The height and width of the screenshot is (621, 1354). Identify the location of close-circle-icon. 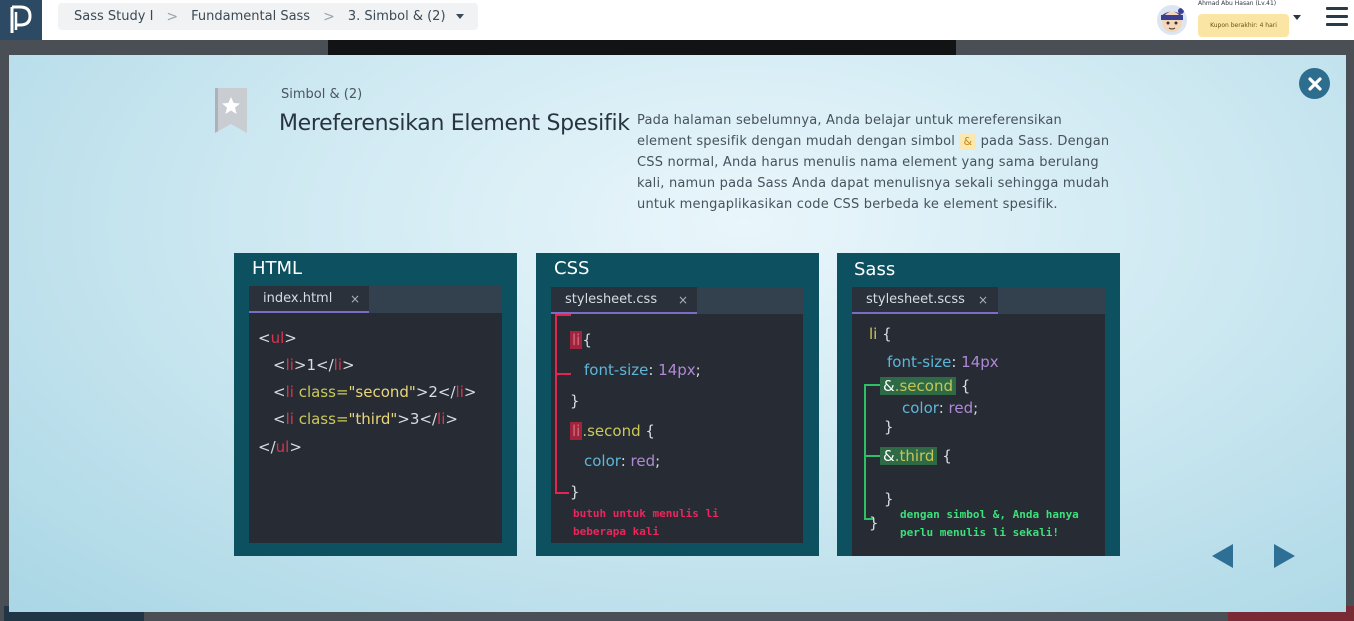
(1314, 83).